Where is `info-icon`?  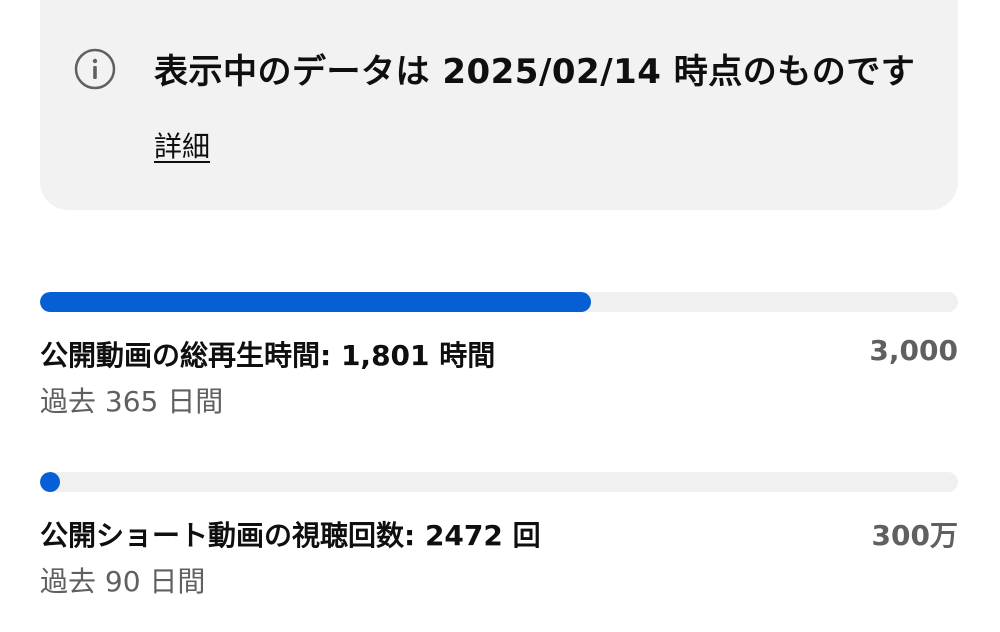
info-icon is located at coordinates (95, 69).